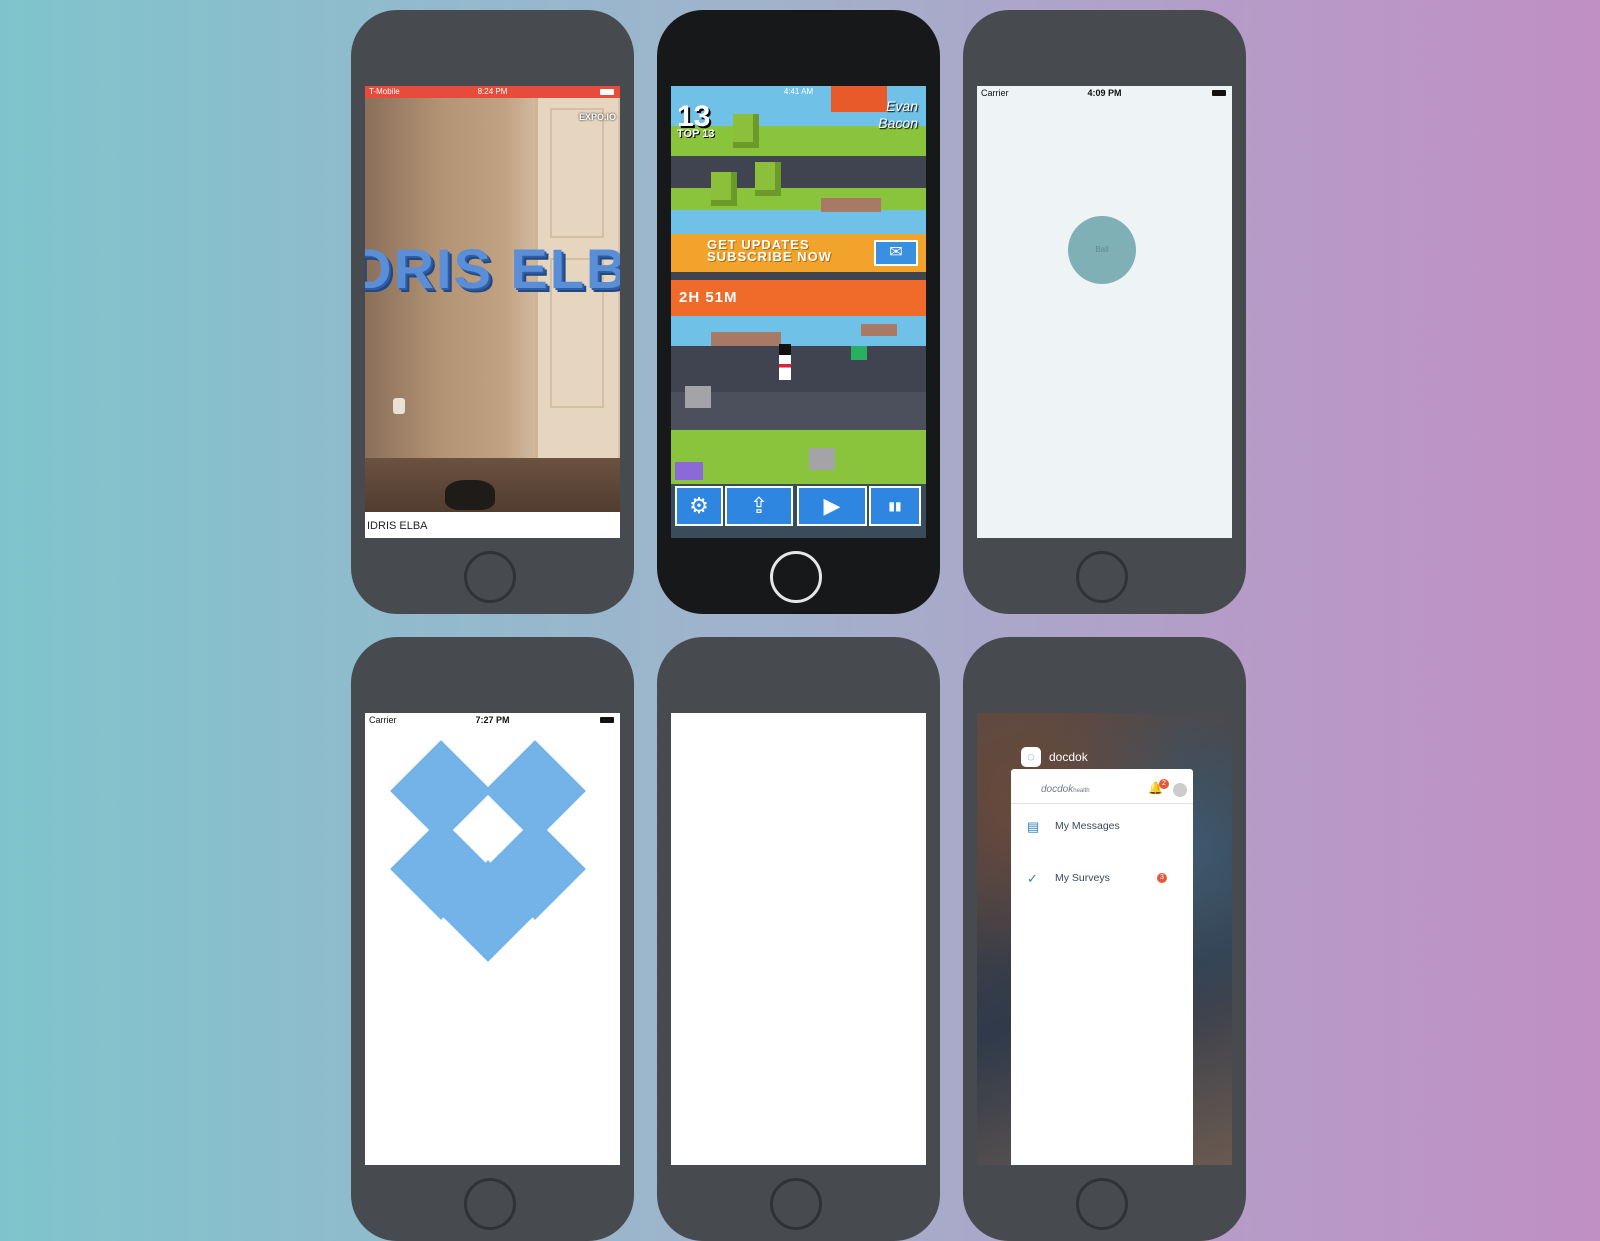  I want to click on top-score: TOP 13, so click(696, 134).